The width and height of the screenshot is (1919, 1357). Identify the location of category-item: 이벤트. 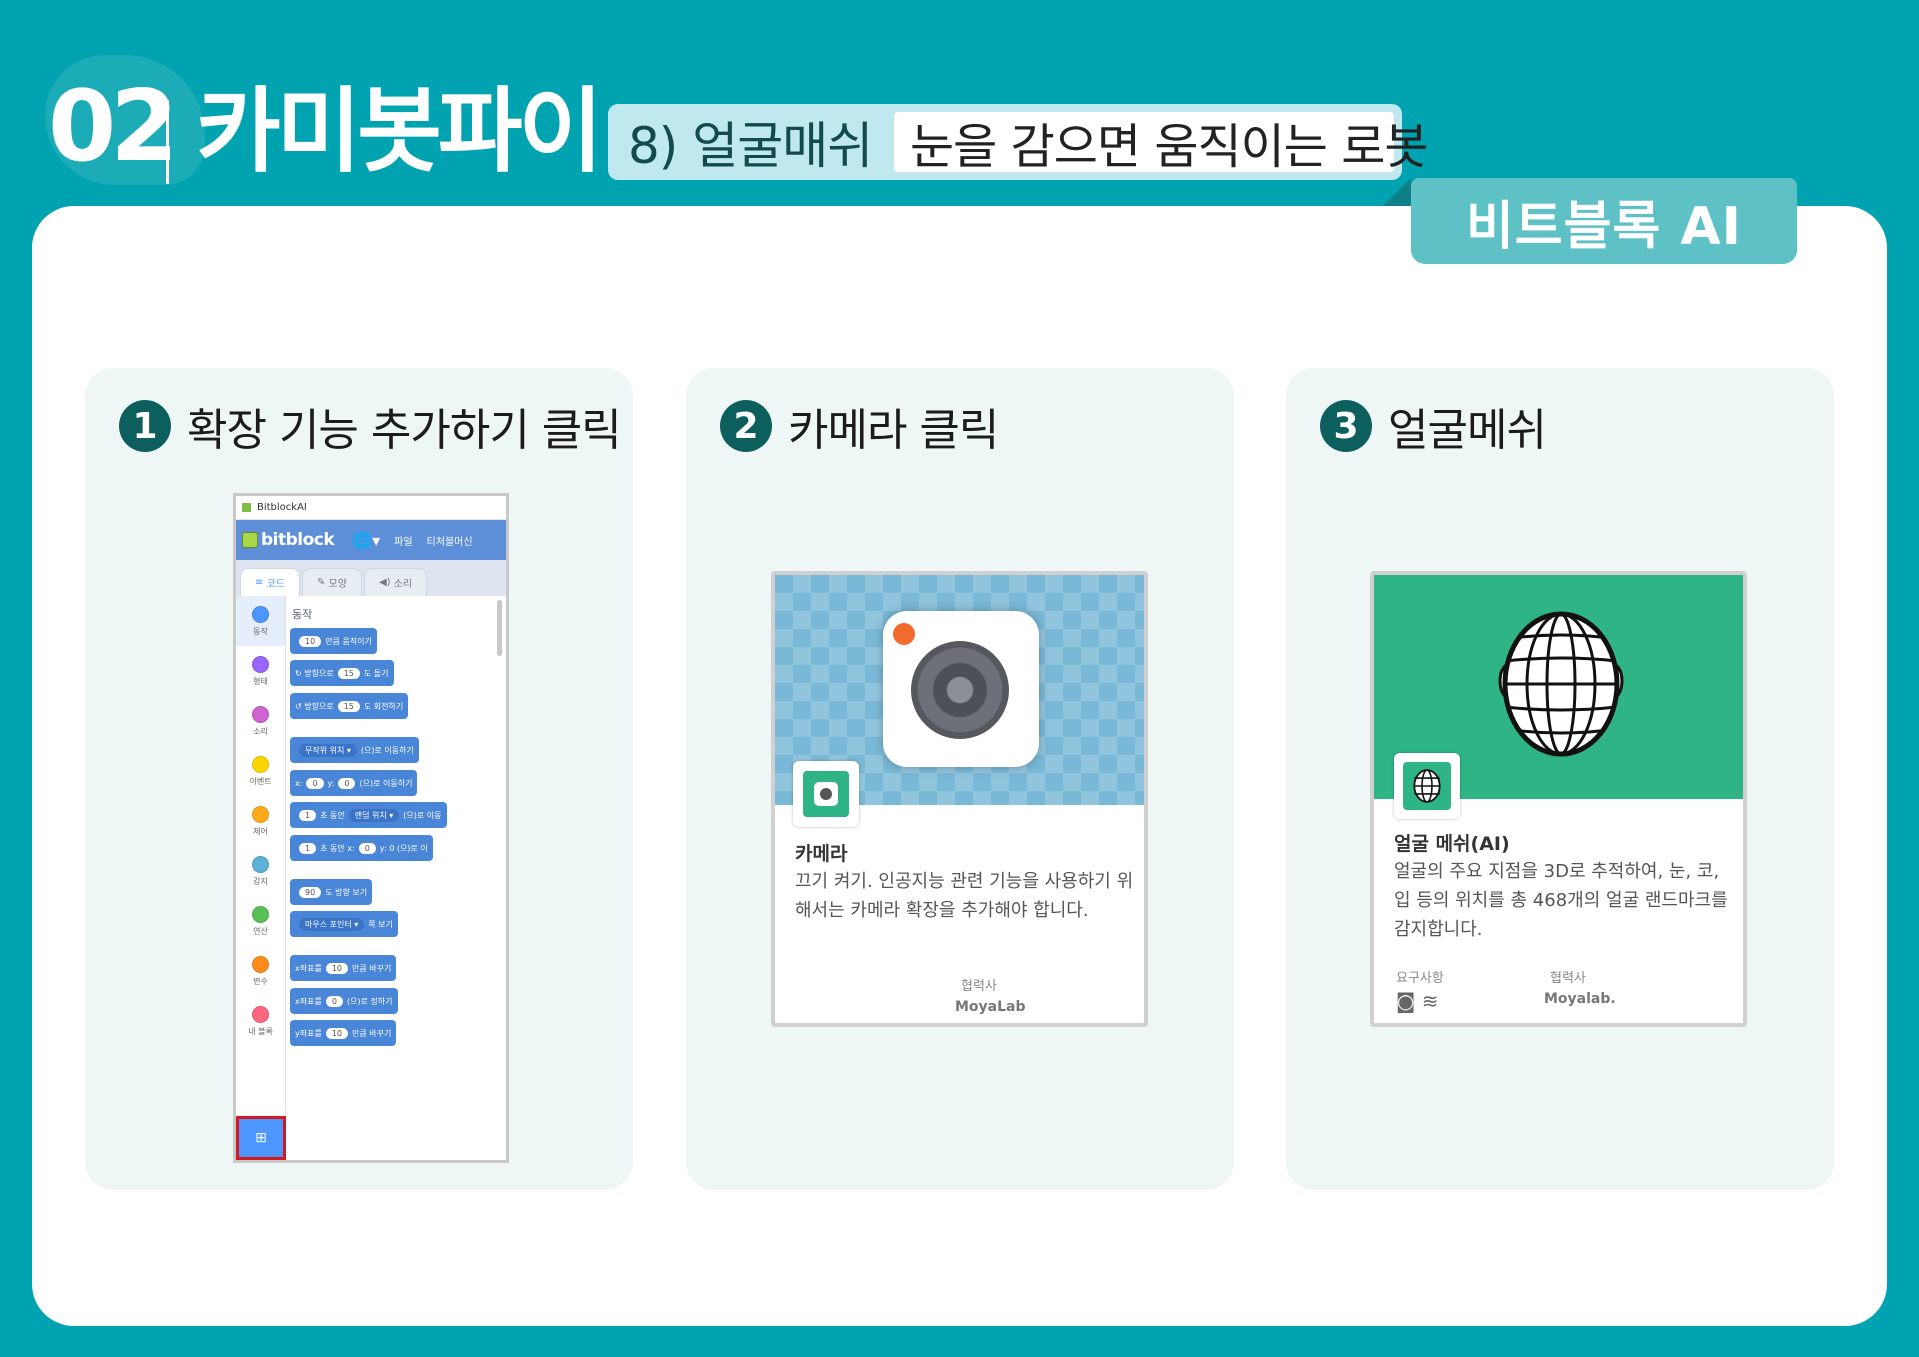
(260, 771).